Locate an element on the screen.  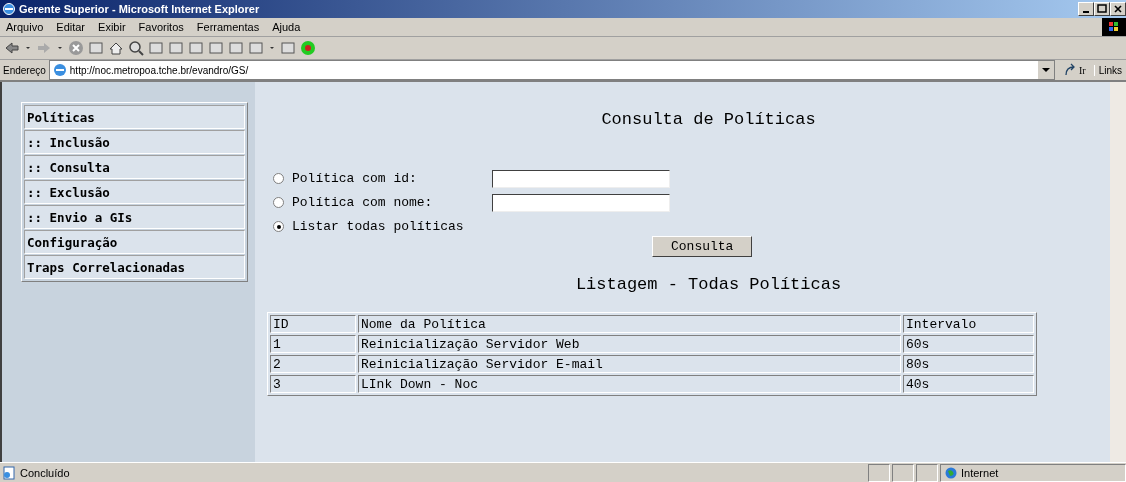
flower-icon is located at coordinates (308, 48).